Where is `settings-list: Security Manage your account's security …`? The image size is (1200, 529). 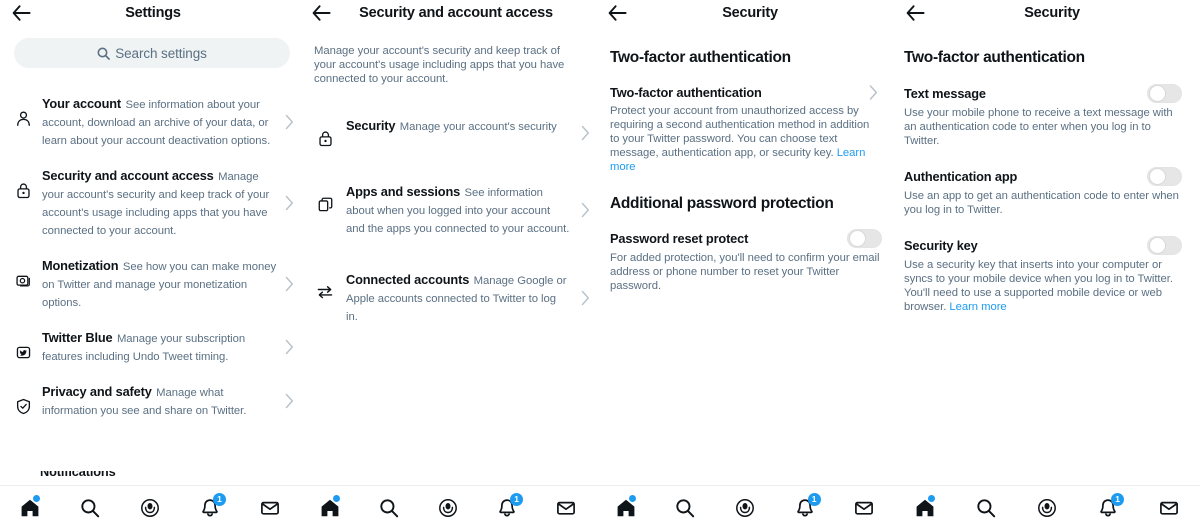 settings-list: Security Manage your account's security … is located at coordinates (448, 221).